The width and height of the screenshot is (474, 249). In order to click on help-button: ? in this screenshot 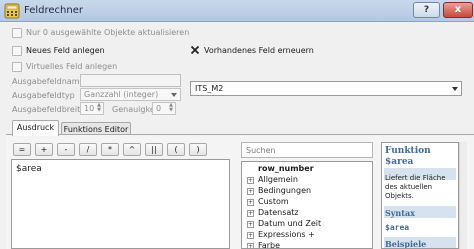, I will do `click(426, 10)`.